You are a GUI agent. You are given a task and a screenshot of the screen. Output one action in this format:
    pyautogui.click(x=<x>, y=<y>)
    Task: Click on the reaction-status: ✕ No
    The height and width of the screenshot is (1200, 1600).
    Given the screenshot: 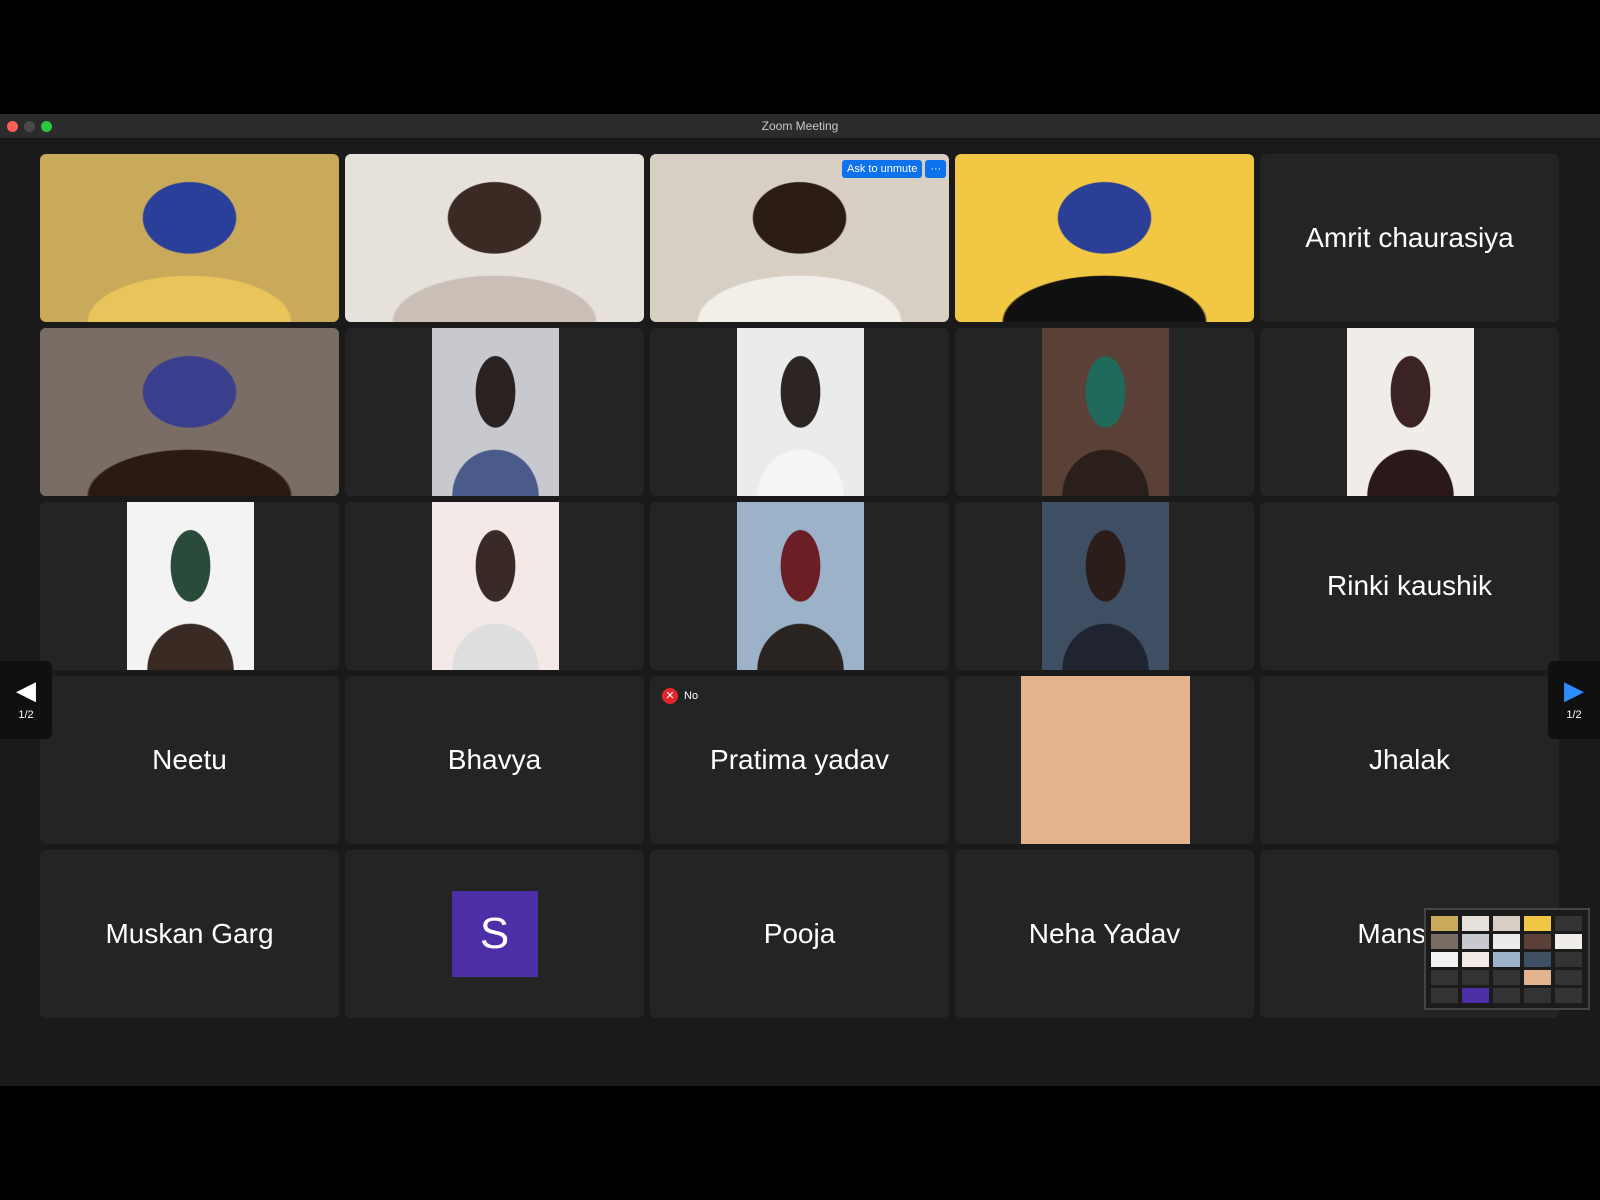 What is the action you would take?
    pyautogui.click(x=680, y=696)
    